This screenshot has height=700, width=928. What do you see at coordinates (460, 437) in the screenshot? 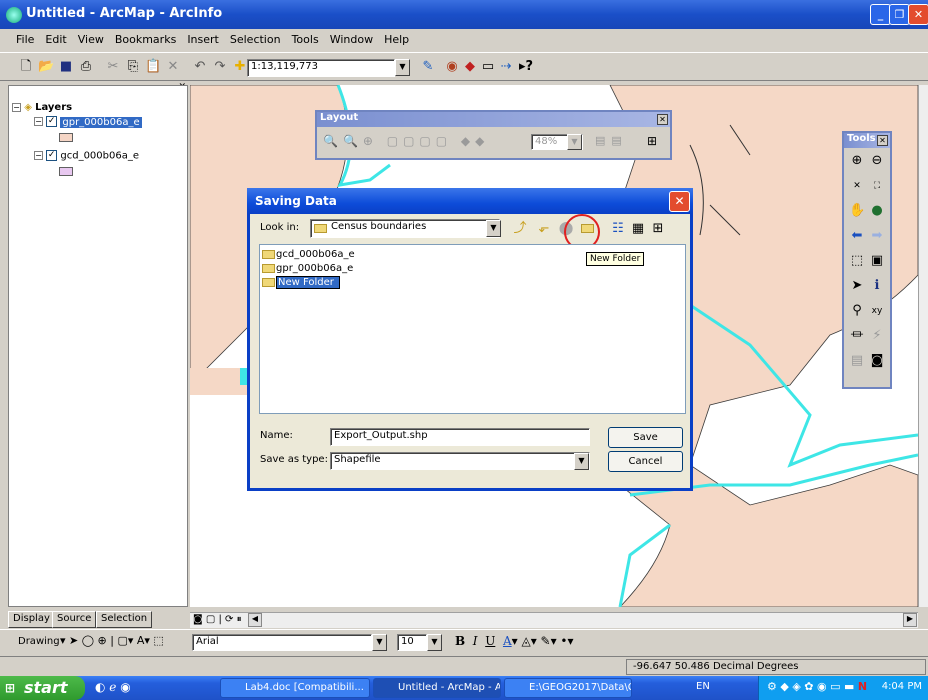
I see `name-input: Export_Output.shp` at bounding box center [460, 437].